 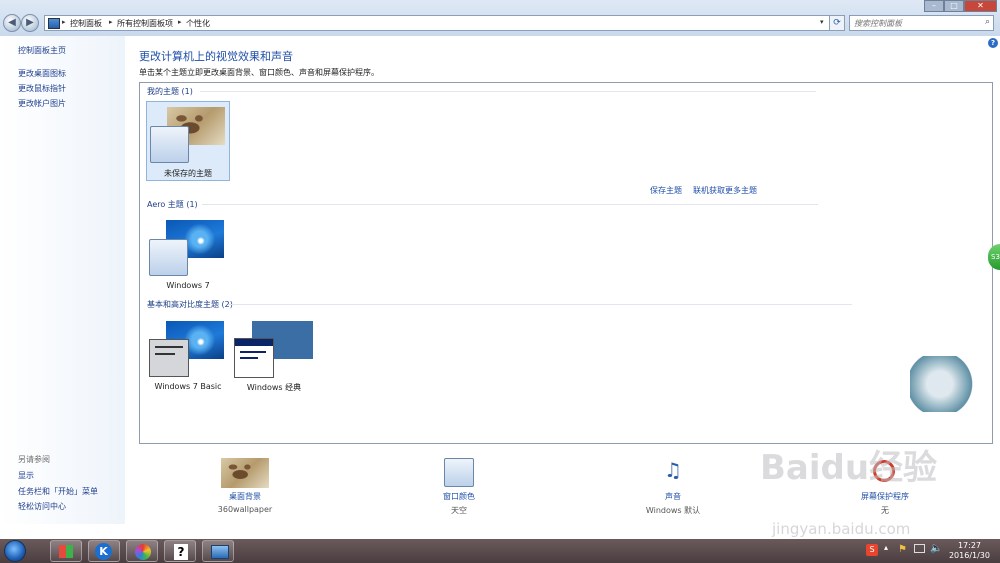 What do you see at coordinates (673, 470) in the screenshot?
I see `sound-notes-icon: ♫` at bounding box center [673, 470].